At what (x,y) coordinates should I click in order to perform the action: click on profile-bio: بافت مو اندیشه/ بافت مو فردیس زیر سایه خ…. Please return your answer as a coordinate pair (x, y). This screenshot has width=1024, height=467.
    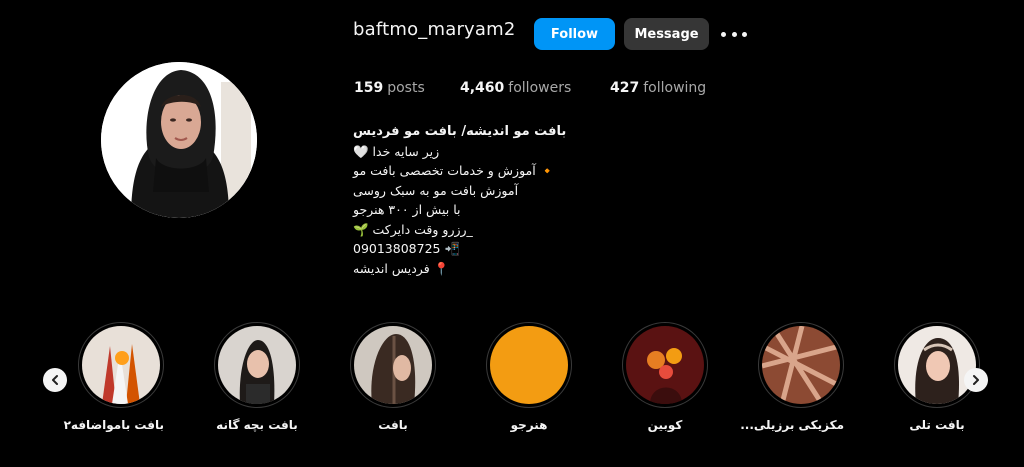
    Looking at the image, I should click on (473, 200).